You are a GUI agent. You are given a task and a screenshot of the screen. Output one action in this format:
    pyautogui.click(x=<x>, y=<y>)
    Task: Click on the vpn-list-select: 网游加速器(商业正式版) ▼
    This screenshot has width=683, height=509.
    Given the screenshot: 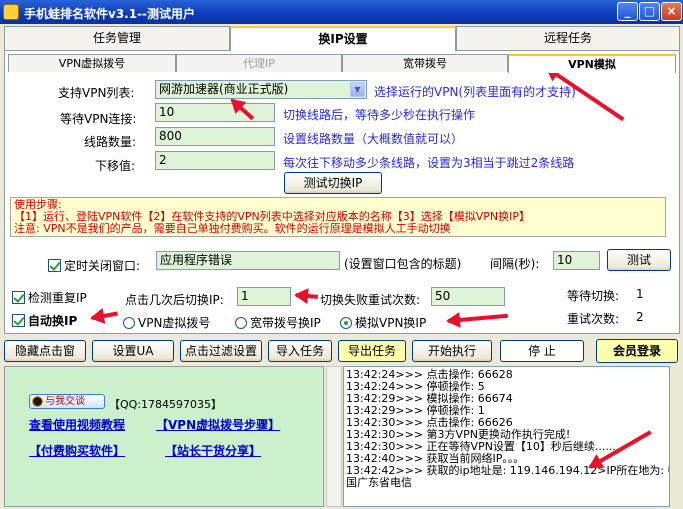 What is the action you would take?
    pyautogui.click(x=261, y=89)
    